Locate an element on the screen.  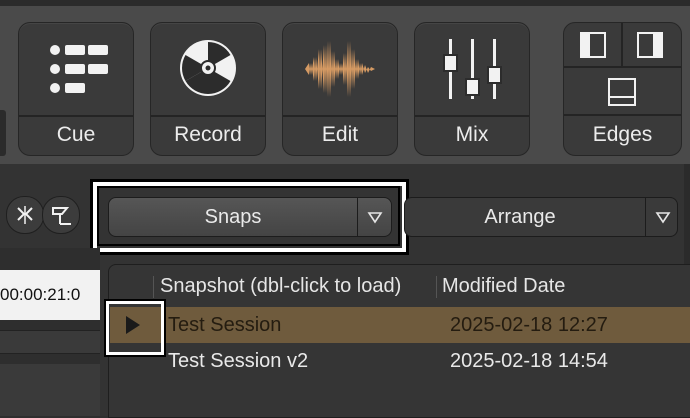
edit-label: Edit is located at coordinates (340, 134).